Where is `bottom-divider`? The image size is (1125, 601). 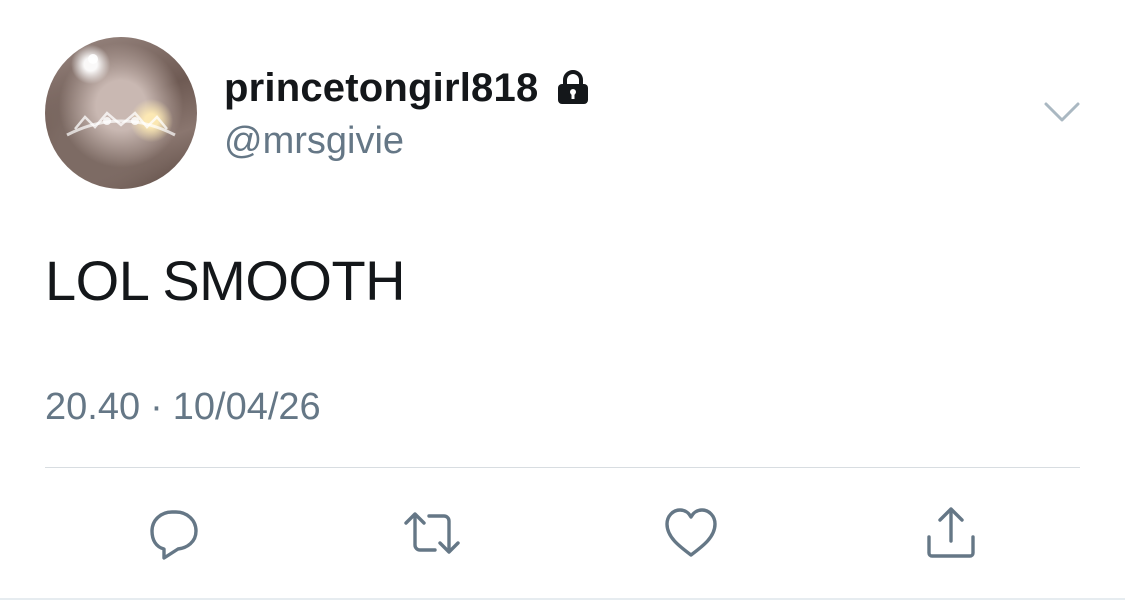
bottom-divider is located at coordinates (562, 599).